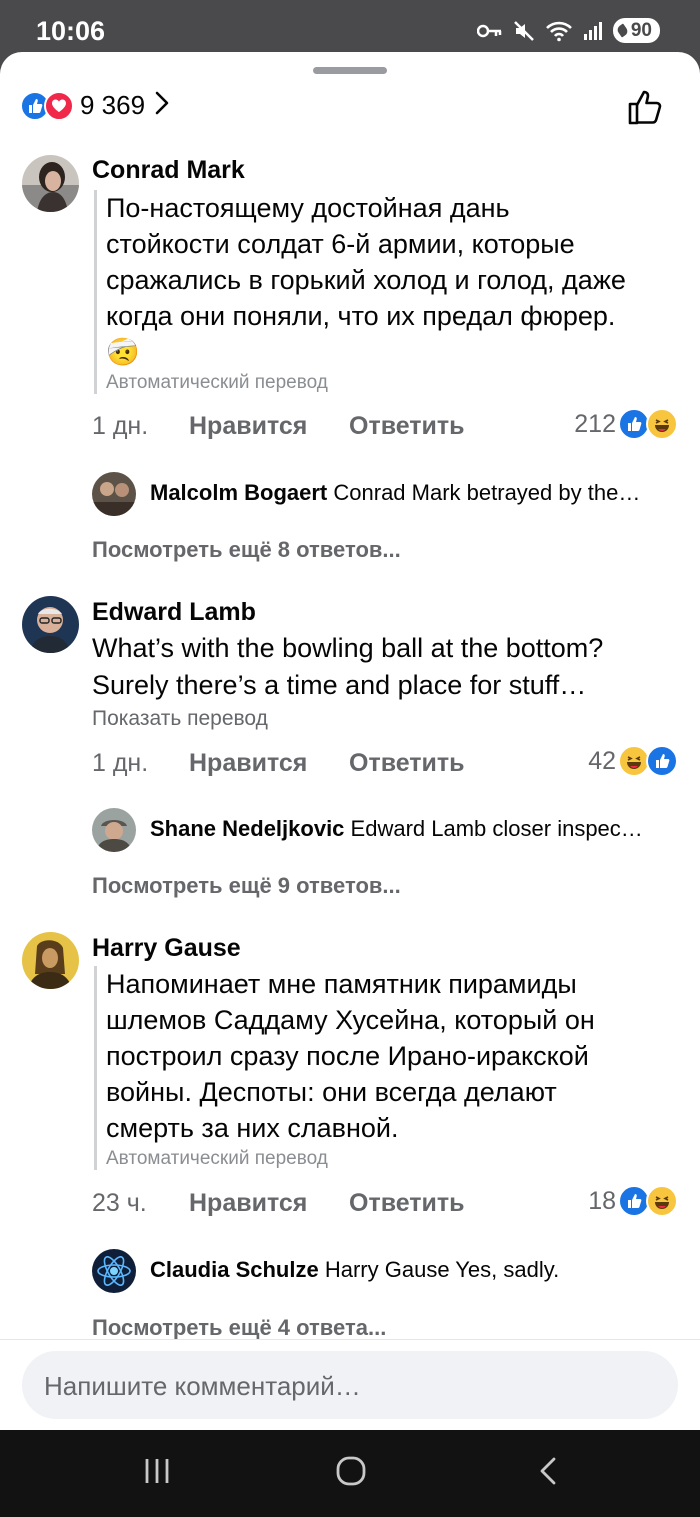 The width and height of the screenshot is (700, 1517). I want to click on top-reply: Claudia Schulze Harry Gause Yes, sadly., so click(385, 1272).